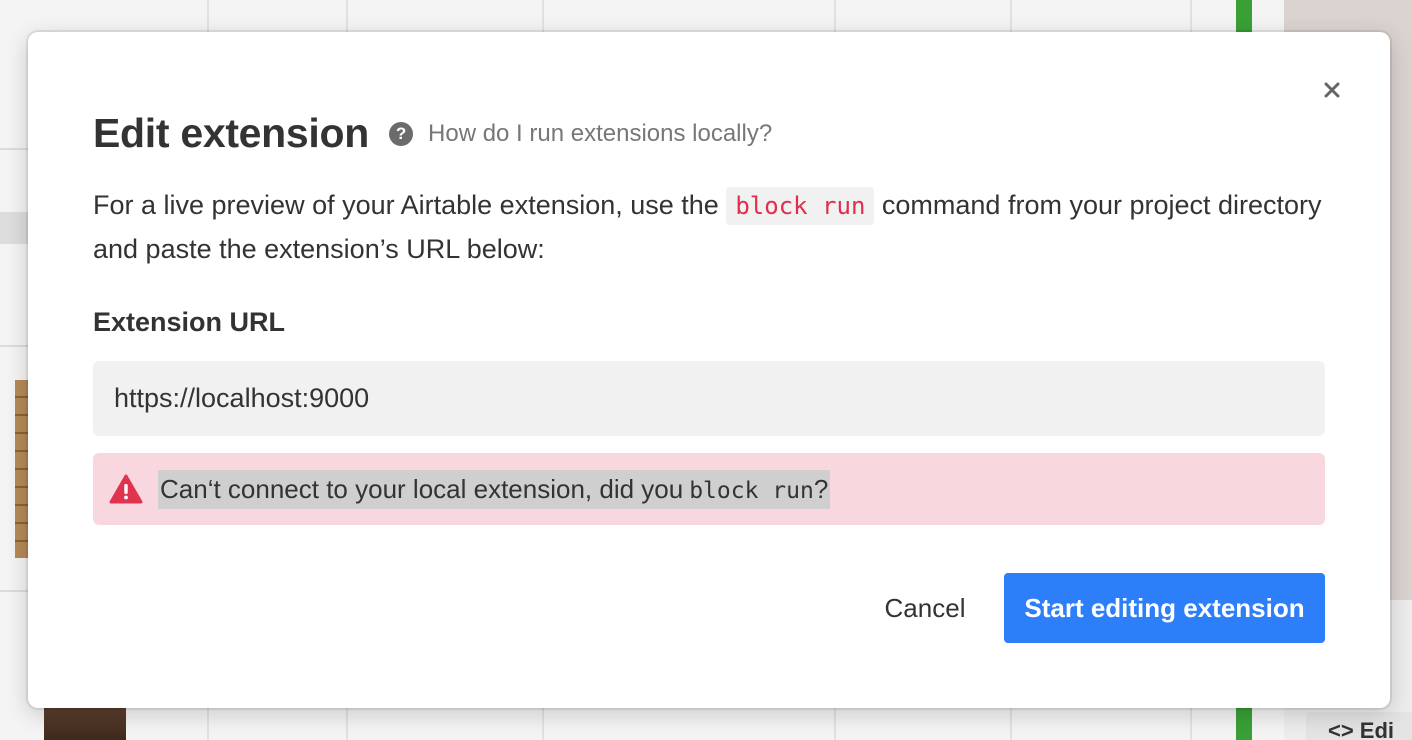  I want to click on help-link: How do I run extensions locally?, so click(600, 134).